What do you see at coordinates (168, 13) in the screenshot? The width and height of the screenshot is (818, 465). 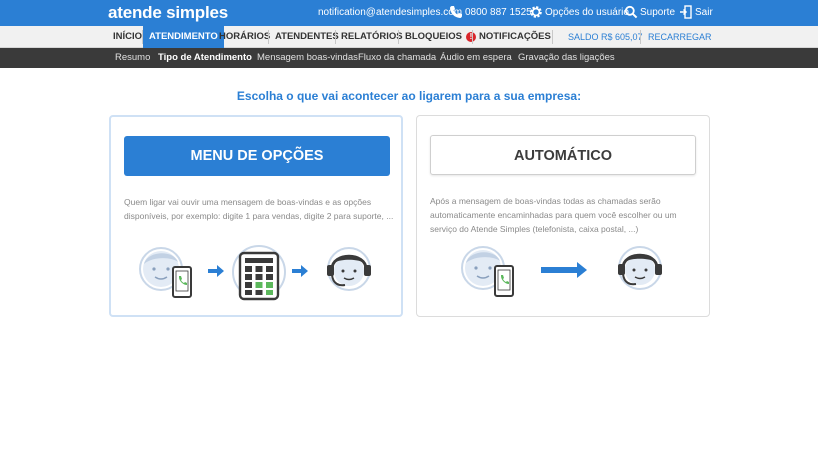 I see `logo: atende simples` at bounding box center [168, 13].